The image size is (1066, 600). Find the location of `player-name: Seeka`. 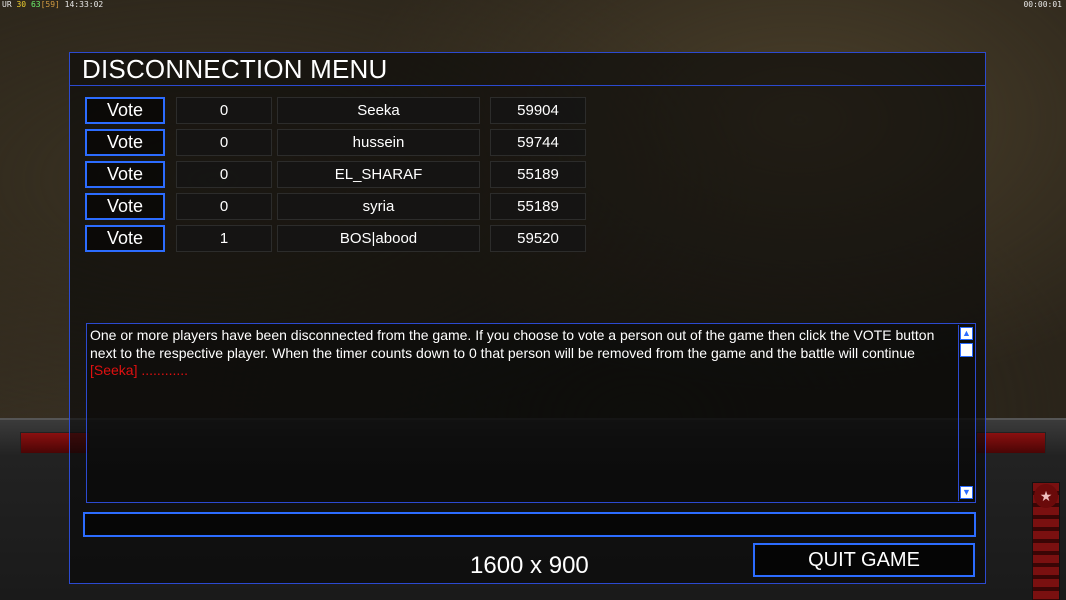

player-name: Seeka is located at coordinates (378, 110).